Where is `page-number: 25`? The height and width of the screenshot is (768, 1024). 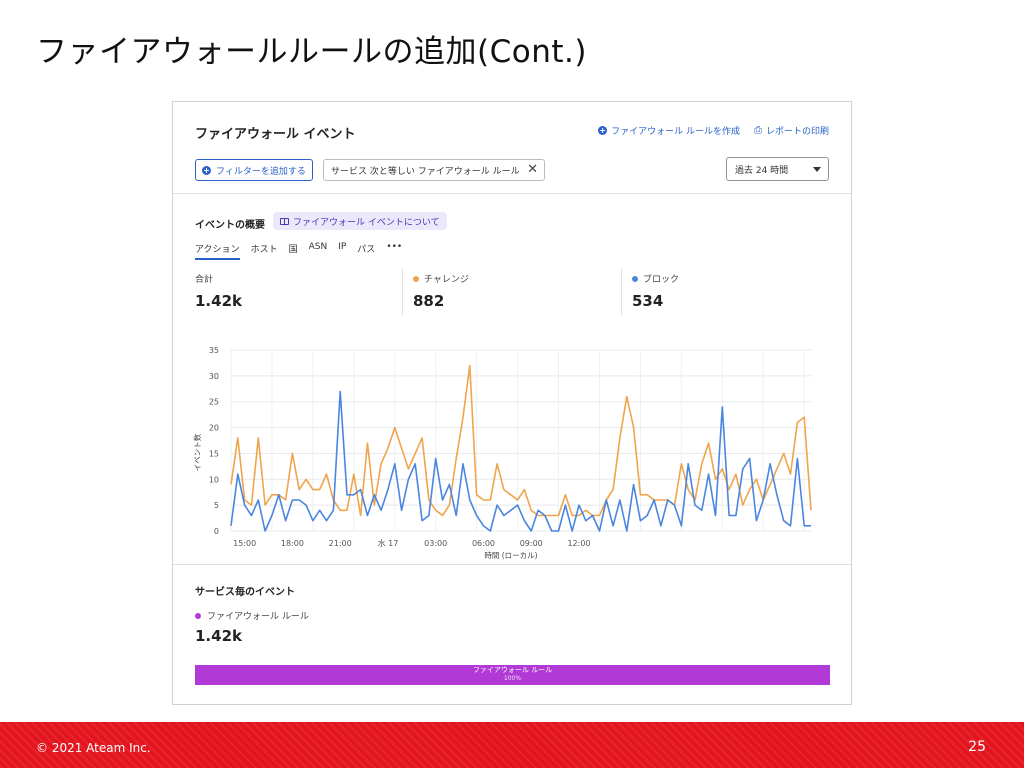 page-number: 25 is located at coordinates (977, 747).